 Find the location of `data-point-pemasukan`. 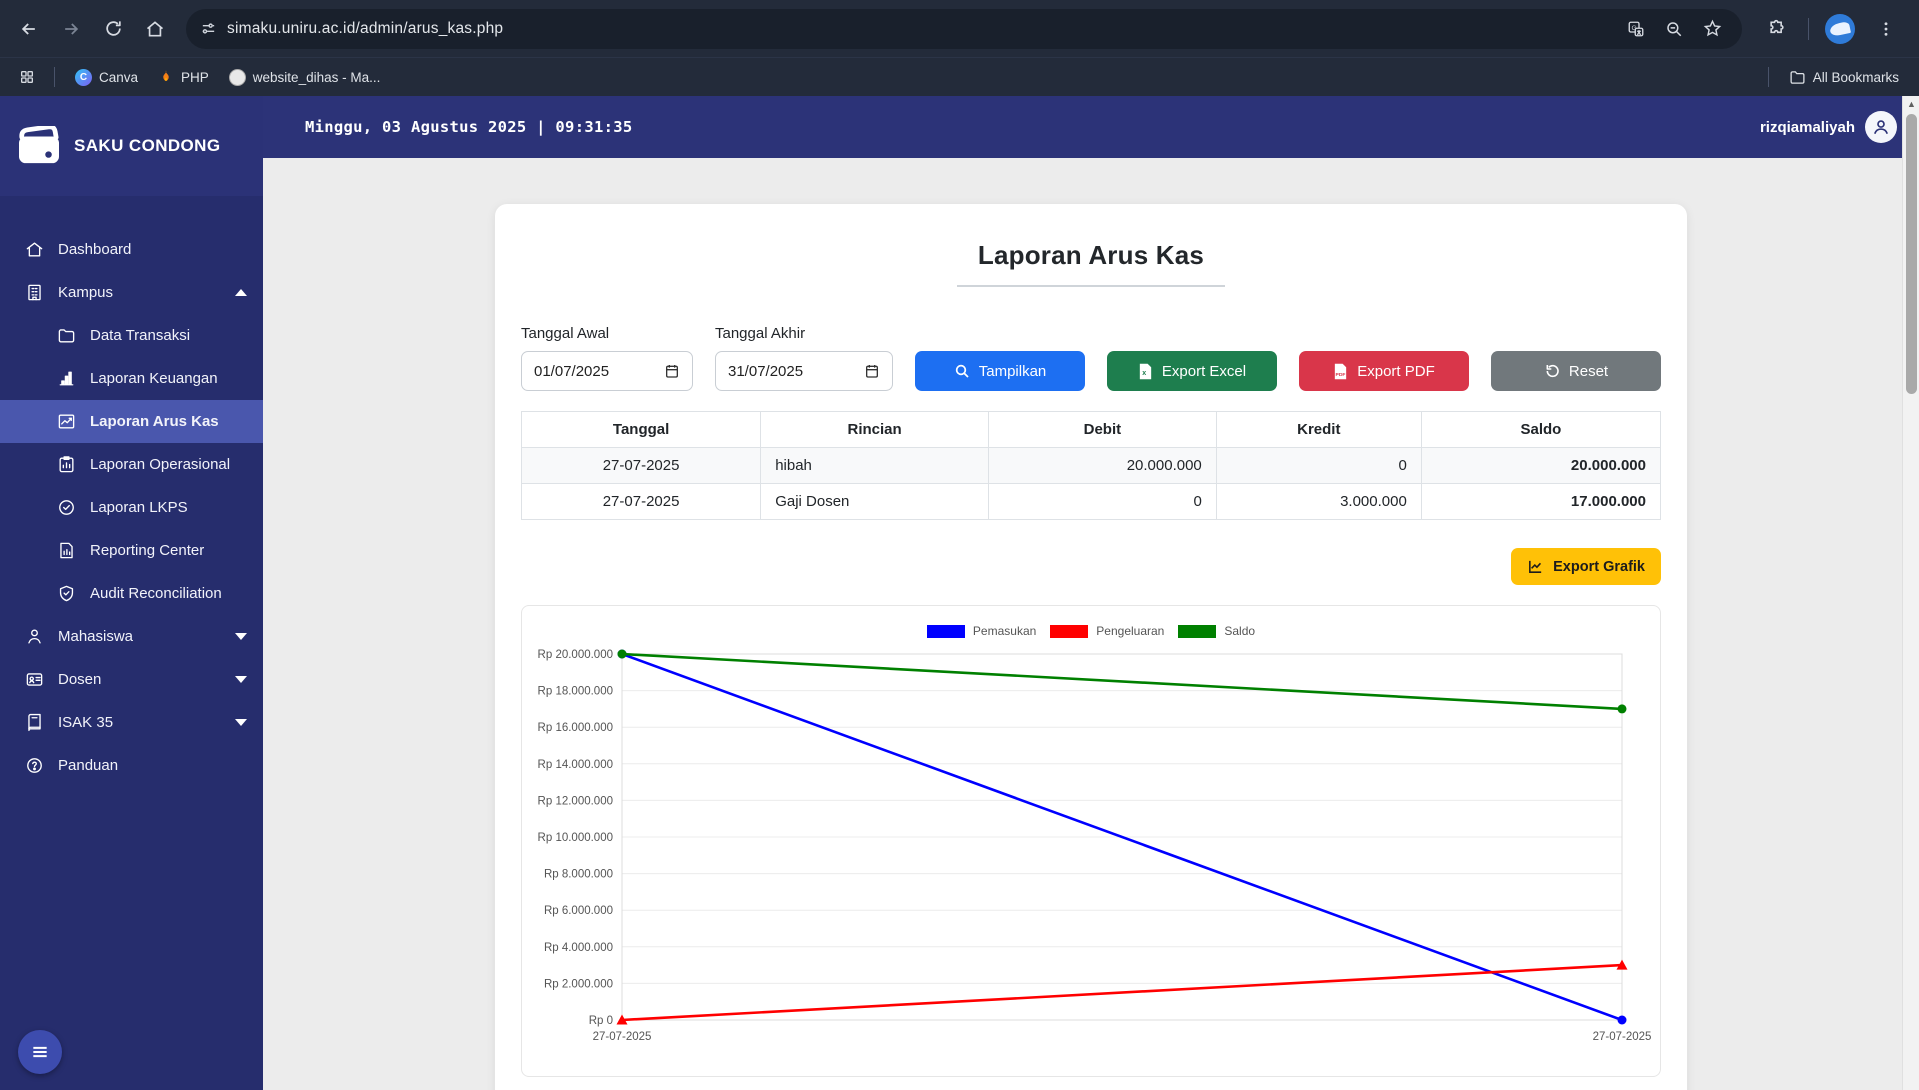

data-point-pemasukan is located at coordinates (1622, 1020).